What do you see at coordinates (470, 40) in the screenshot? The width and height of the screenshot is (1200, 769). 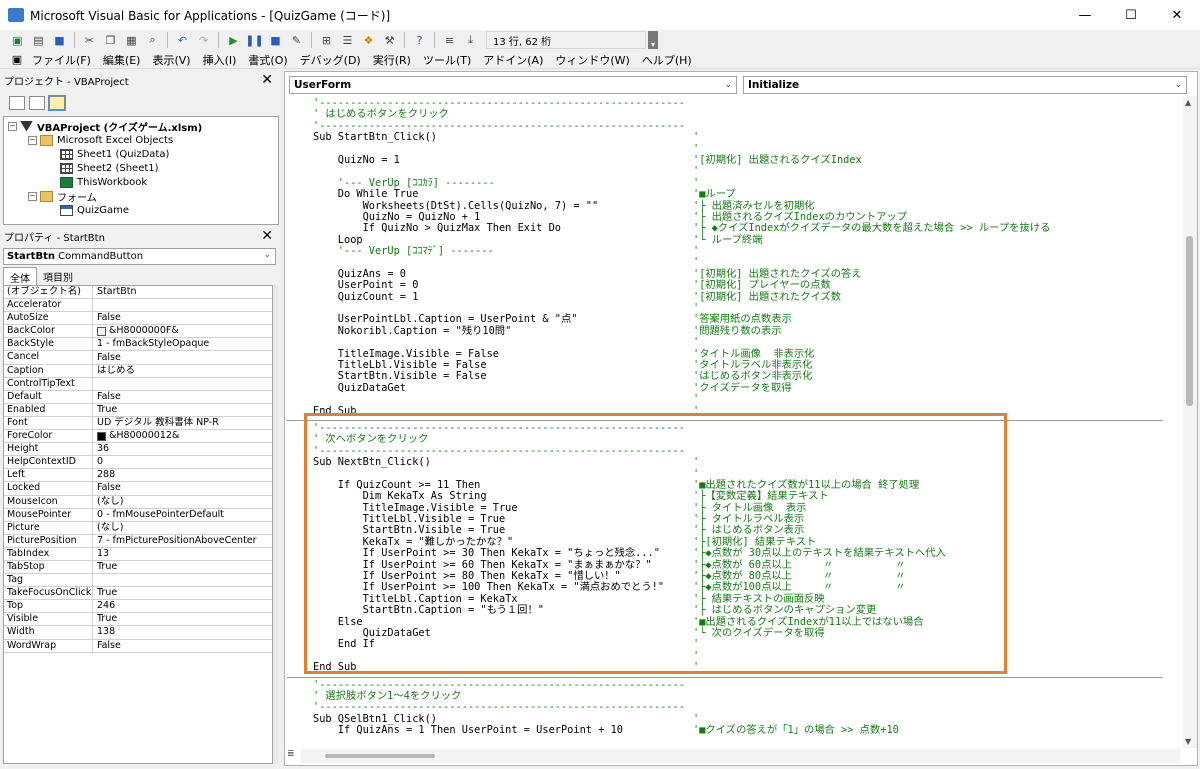 I see `comment-icon: ⤓` at bounding box center [470, 40].